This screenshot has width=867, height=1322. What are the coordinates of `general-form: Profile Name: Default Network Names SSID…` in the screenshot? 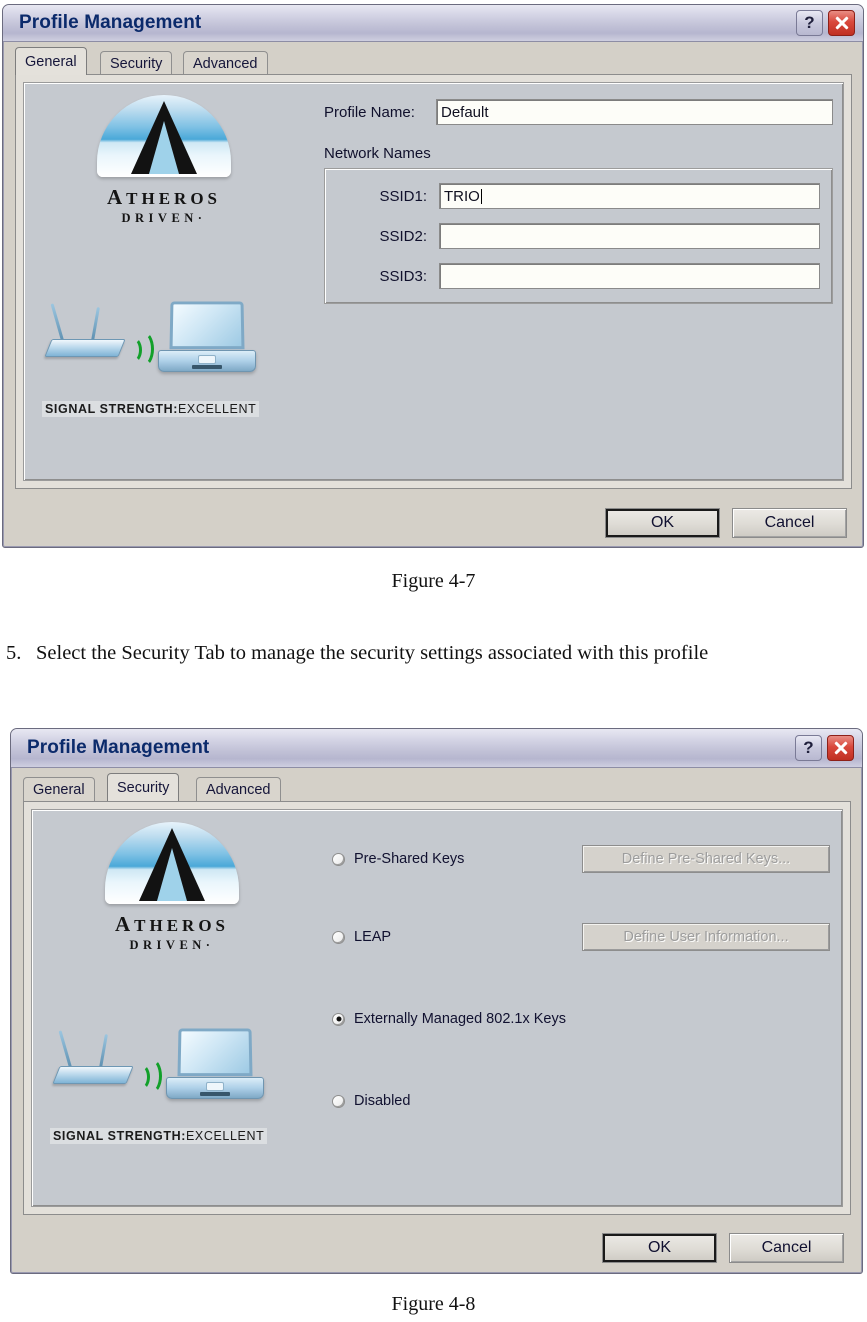 It's located at (578, 201).